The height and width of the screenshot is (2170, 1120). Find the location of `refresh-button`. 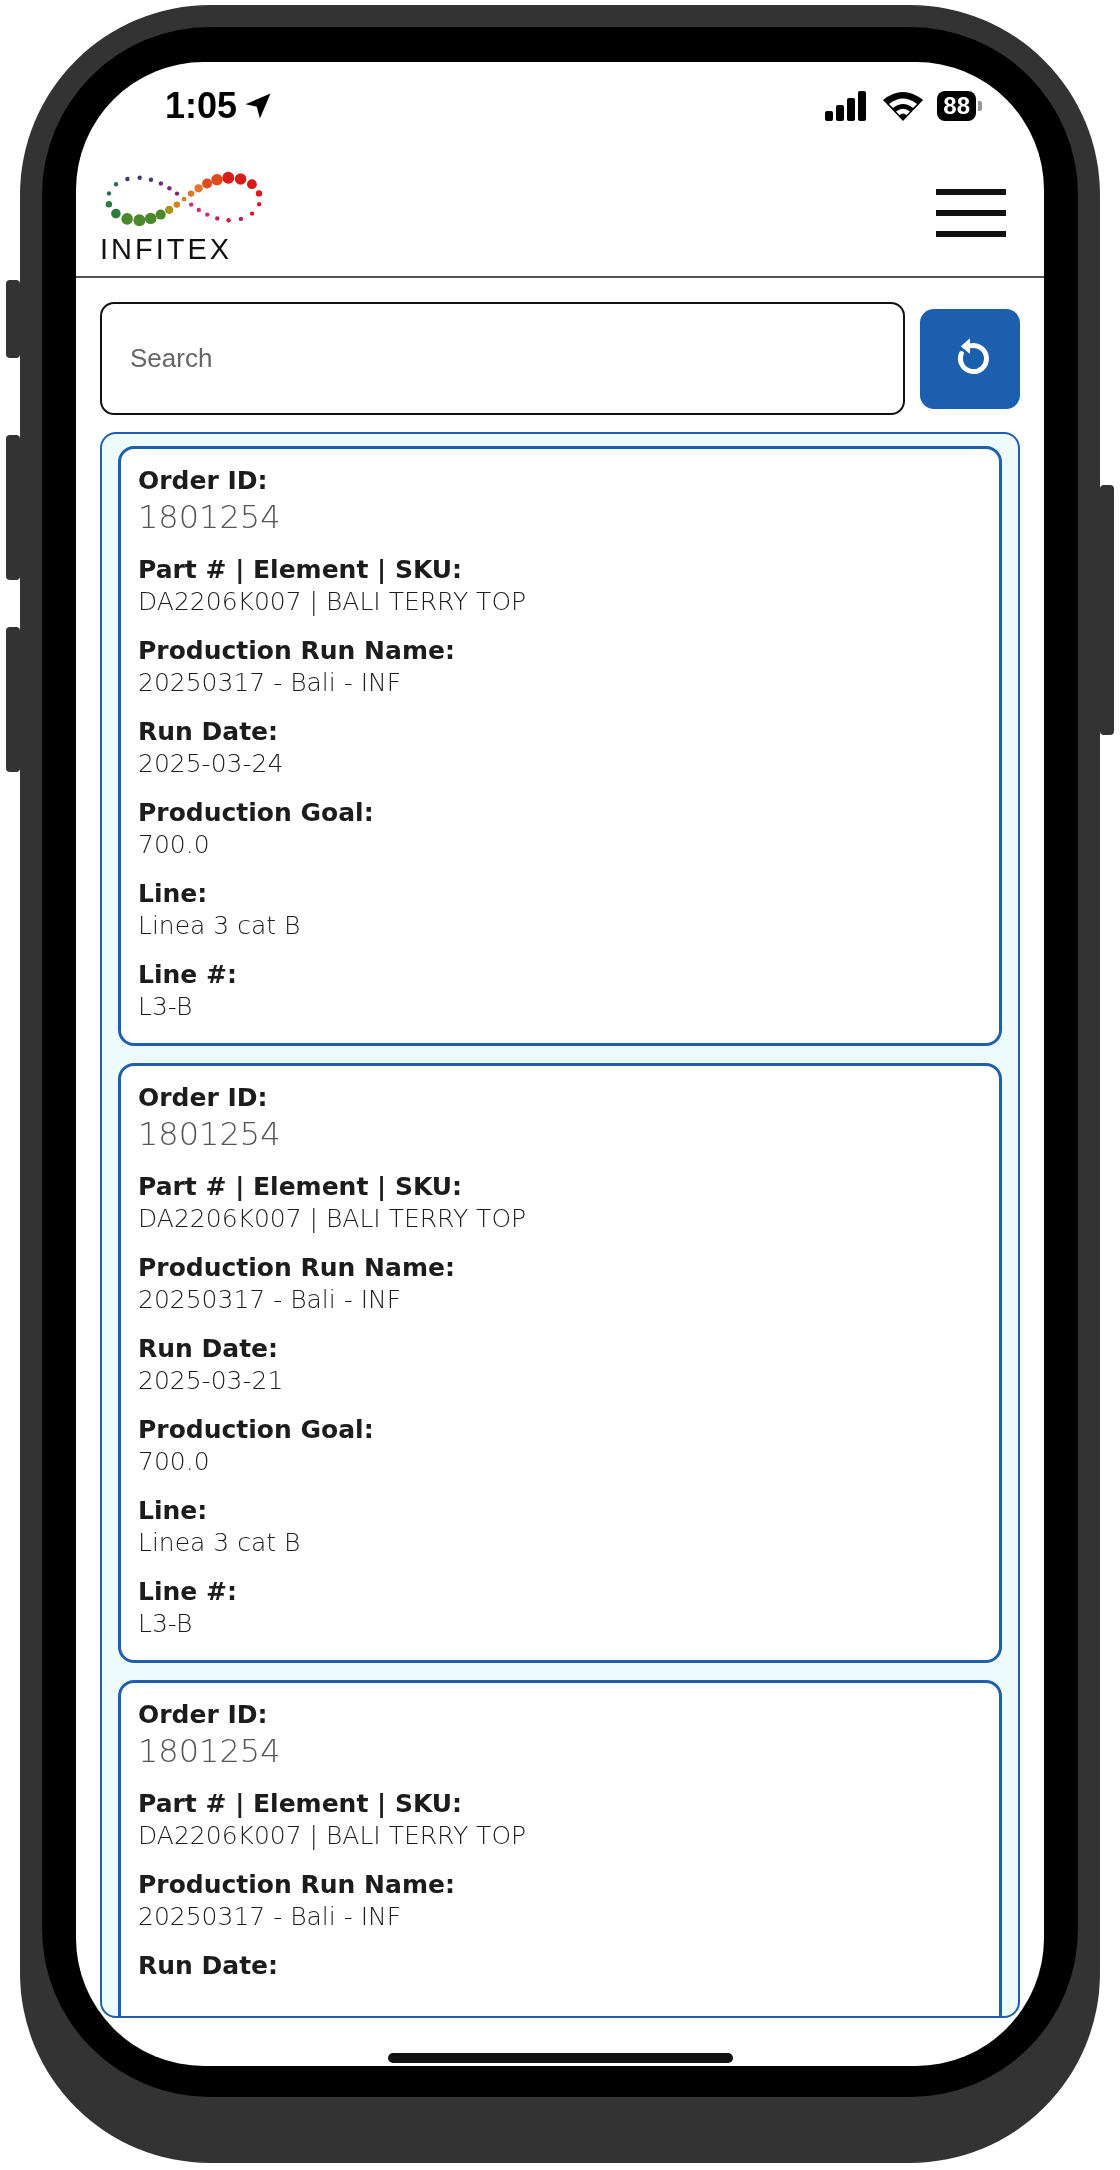

refresh-button is located at coordinates (970, 358).